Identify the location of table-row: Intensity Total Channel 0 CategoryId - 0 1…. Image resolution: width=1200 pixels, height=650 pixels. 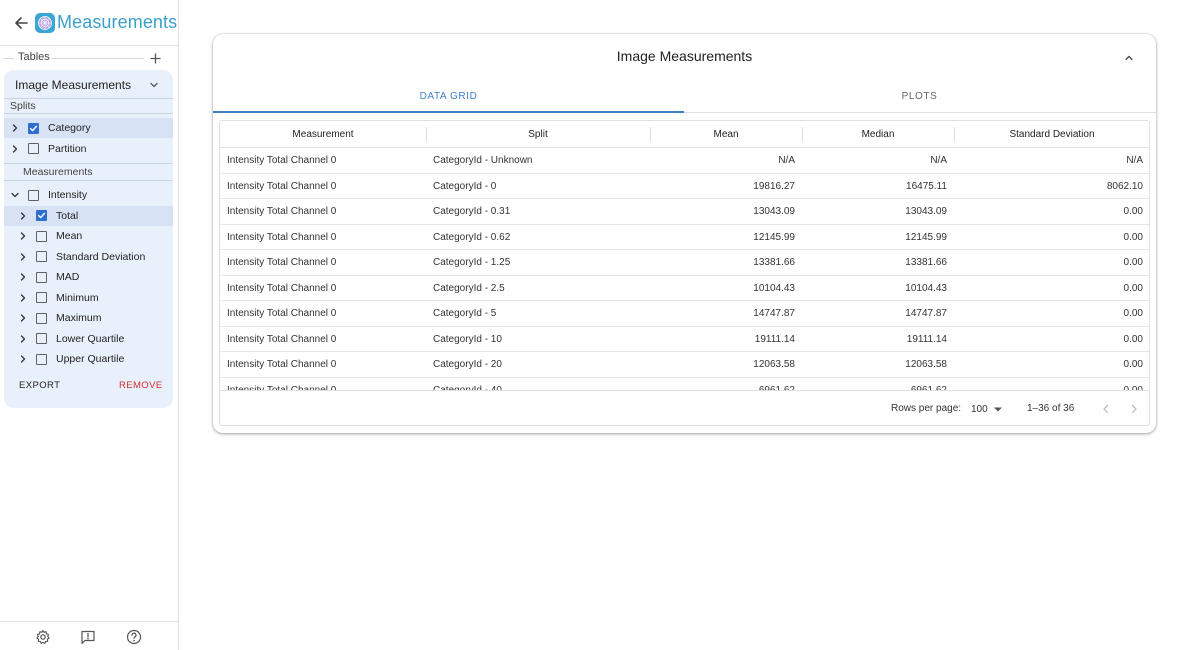
(684, 186).